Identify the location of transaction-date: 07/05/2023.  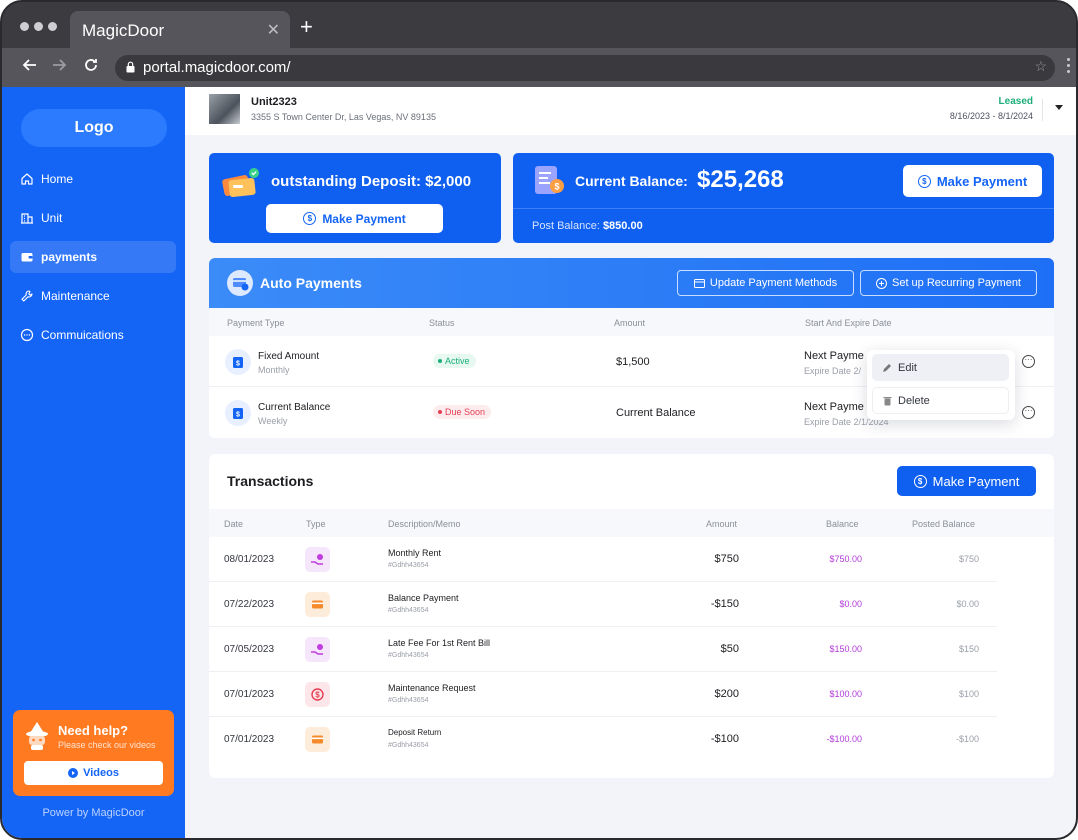
(249, 649).